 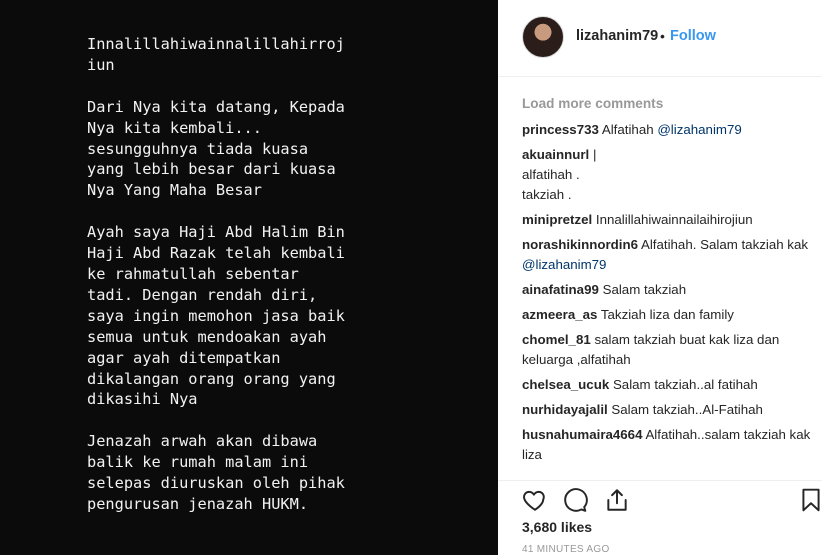 I want to click on likes-count: 3,680 likes, so click(x=557, y=527).